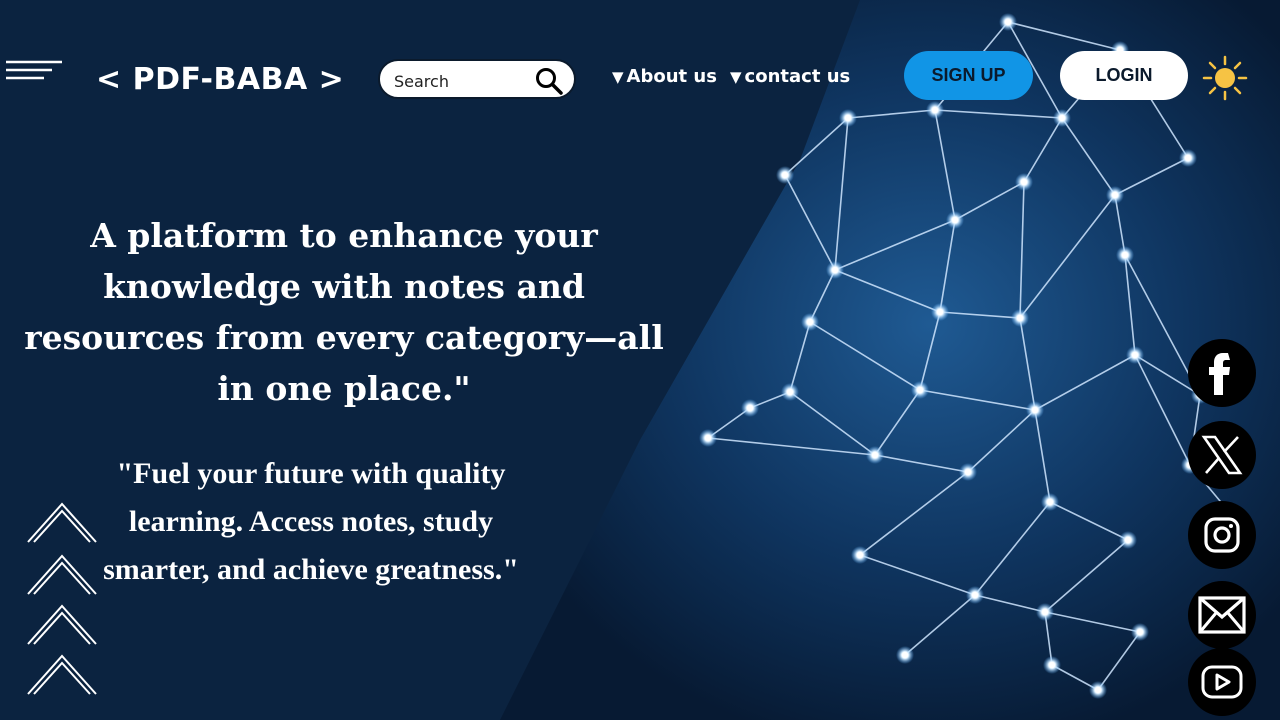  Describe the element at coordinates (34, 71) in the screenshot. I see `hamburger-menu-icon` at that location.